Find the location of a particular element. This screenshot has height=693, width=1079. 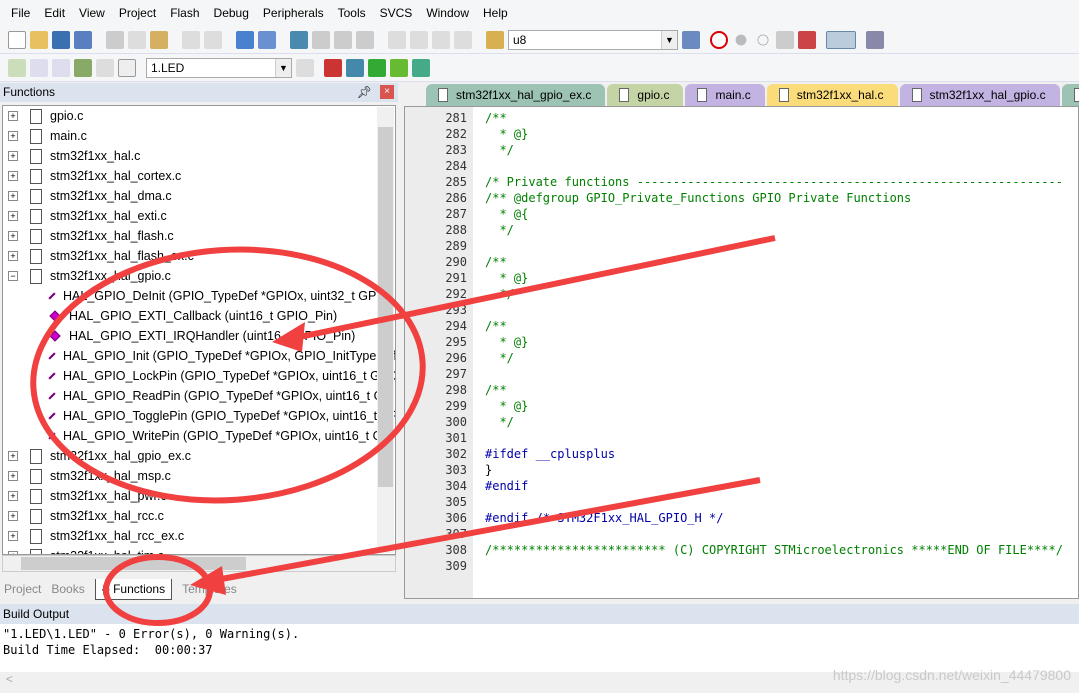

clear-bookmarks-icon is located at coordinates (365, 39).